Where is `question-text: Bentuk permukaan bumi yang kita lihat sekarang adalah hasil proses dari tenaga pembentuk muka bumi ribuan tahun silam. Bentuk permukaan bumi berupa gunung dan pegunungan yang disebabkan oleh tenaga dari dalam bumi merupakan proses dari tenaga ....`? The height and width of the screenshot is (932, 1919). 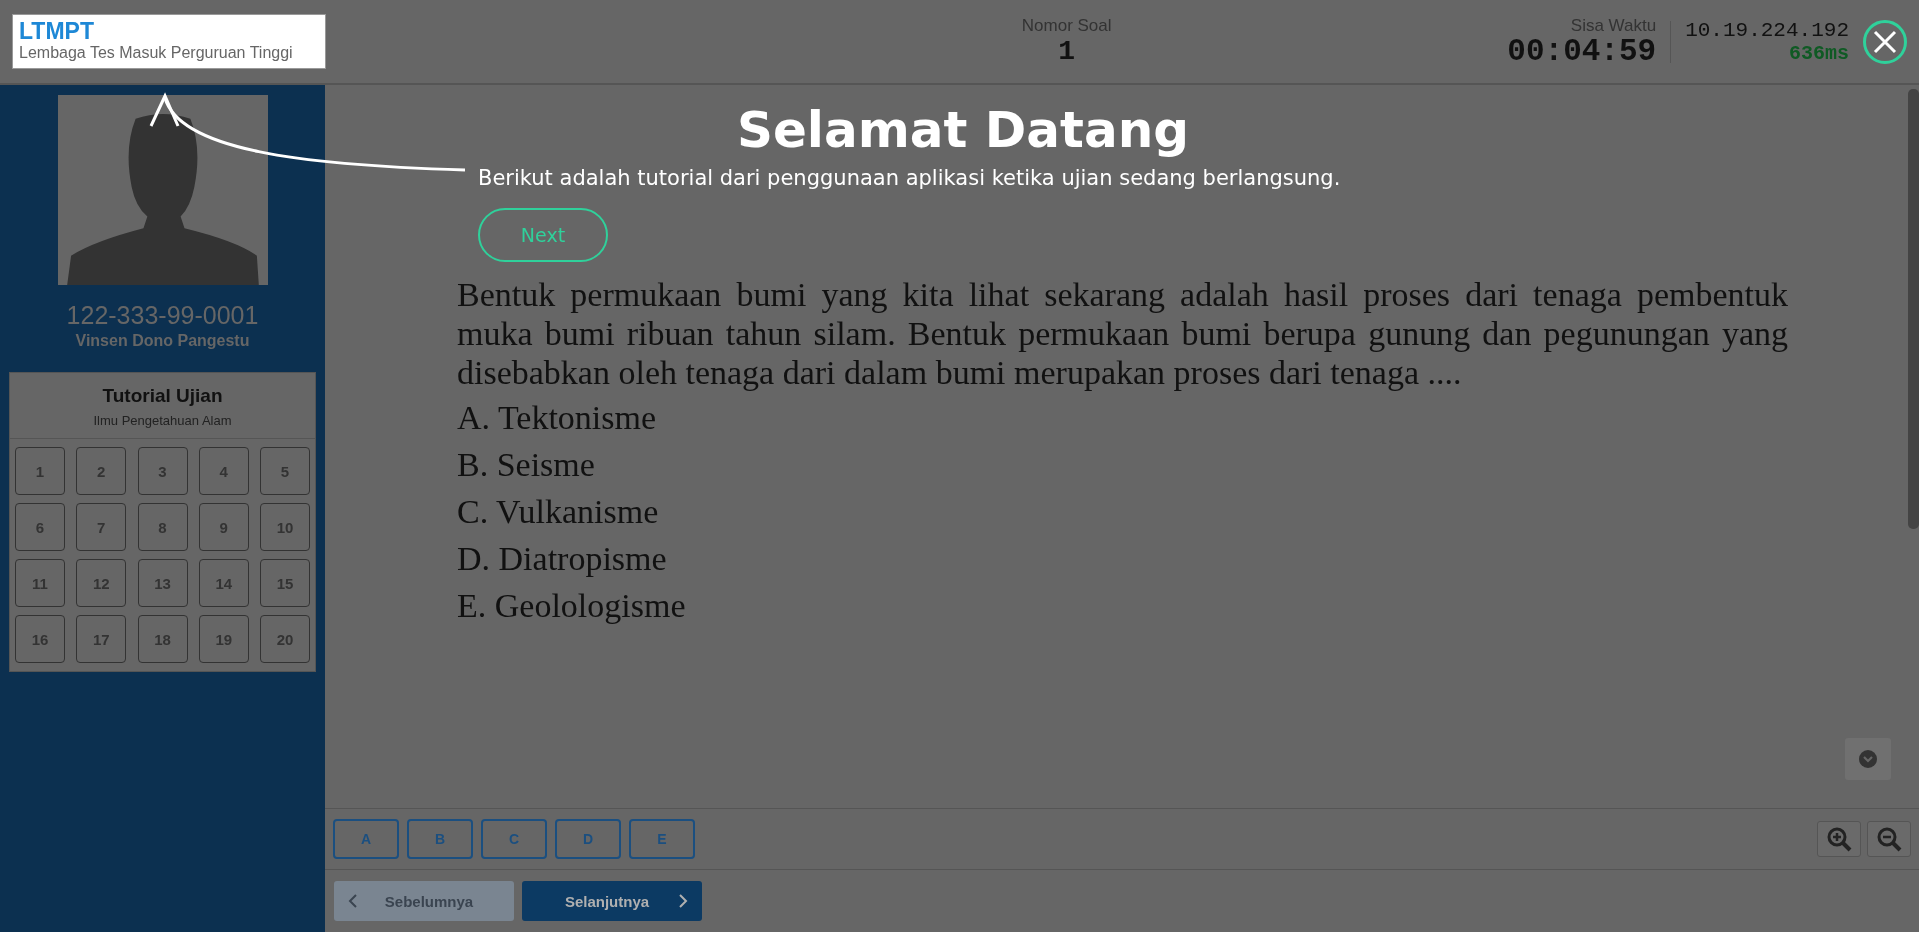
question-text: Bentuk permukaan bumi yang kita lihat sekarang adalah hasil proses dari tenaga pembentuk muka bumi ribuan tahun silam. Bentuk permukaan bumi berupa gunung dan pegunungan yang disebabkan oleh tenaga dari dalam bumi merupakan proses dari tenaga .... is located at coordinates (1122, 333).